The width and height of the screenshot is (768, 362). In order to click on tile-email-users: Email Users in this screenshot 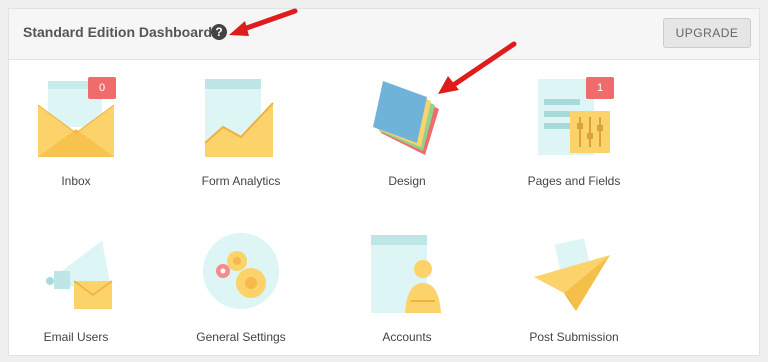, I will do `click(76, 296)`.